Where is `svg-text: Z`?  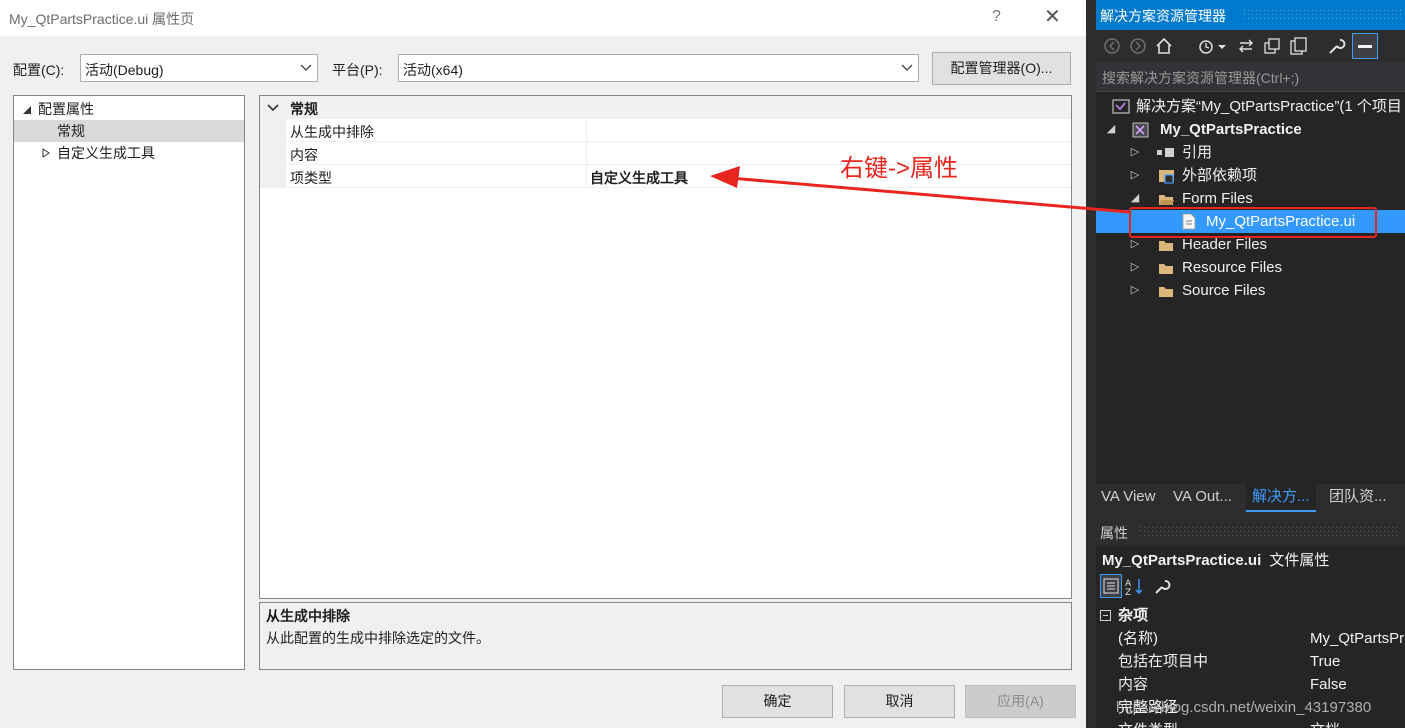 svg-text: Z is located at coordinates (1128, 592).